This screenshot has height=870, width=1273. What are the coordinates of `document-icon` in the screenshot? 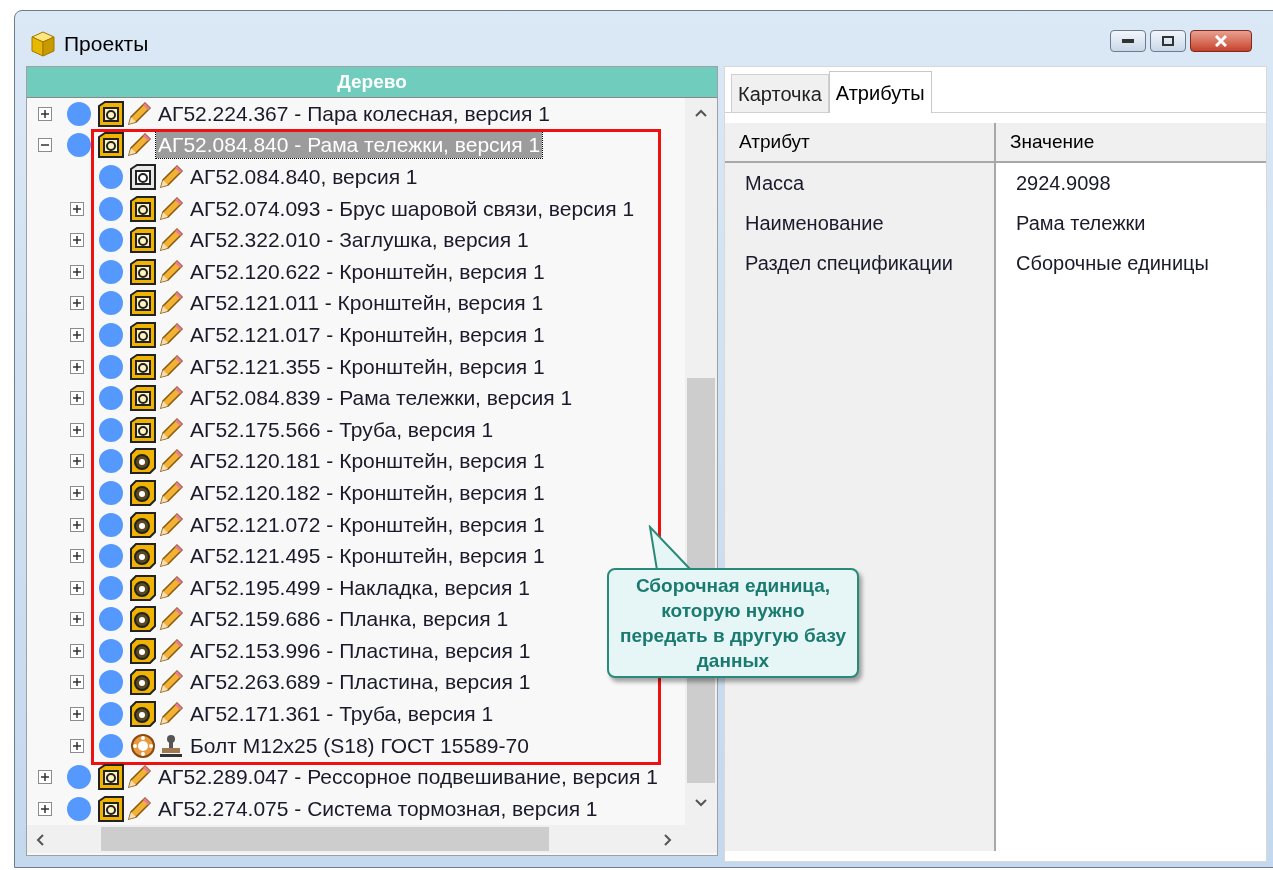 It's located at (143, 177).